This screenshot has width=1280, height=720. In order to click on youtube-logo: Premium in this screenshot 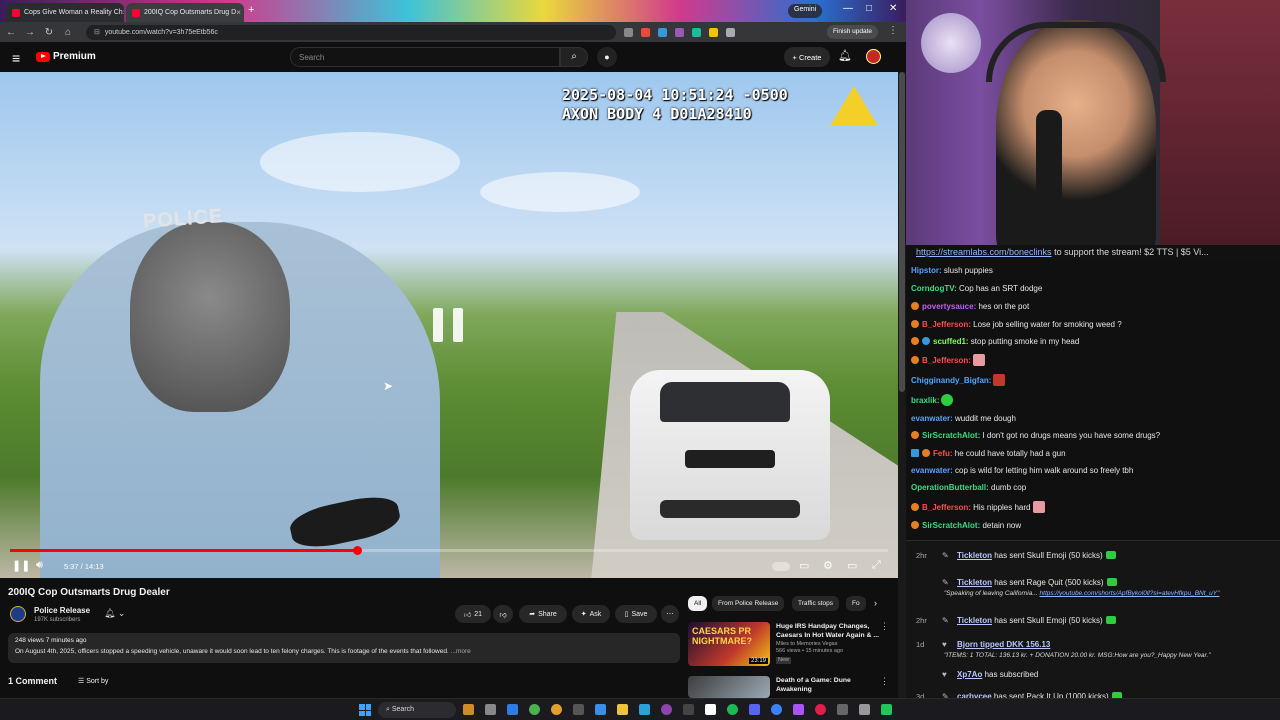, I will do `click(66, 56)`.